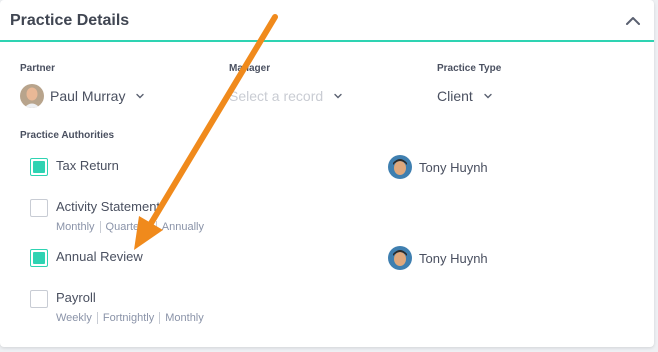  I want to click on activity-statement-checkbox, so click(39, 208).